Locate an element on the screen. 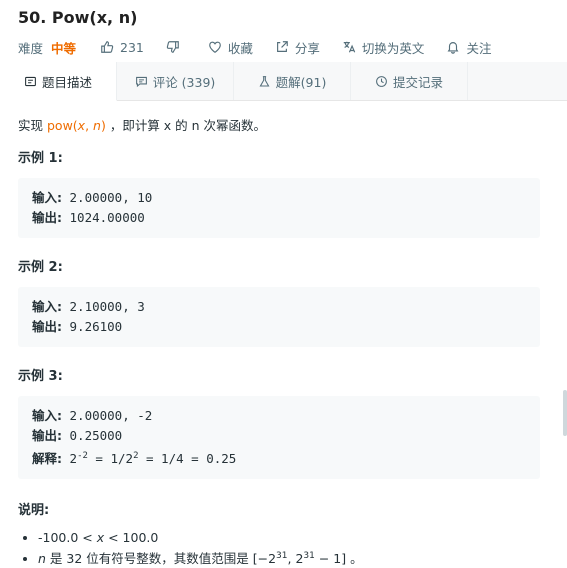  output-value: 0.25000 is located at coordinates (92, 435).